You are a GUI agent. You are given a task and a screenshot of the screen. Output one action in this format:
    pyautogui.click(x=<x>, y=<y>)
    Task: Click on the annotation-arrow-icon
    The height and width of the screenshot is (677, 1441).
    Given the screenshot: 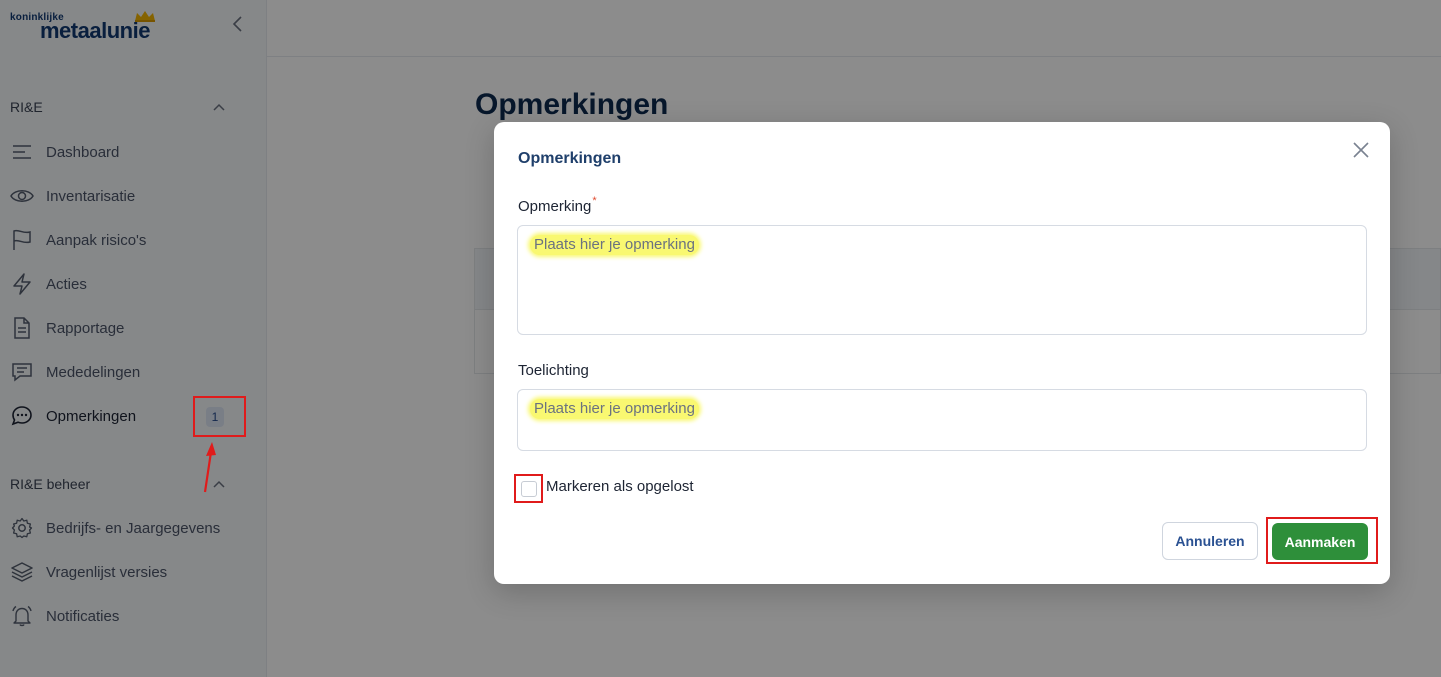 What is the action you would take?
    pyautogui.click(x=209, y=467)
    